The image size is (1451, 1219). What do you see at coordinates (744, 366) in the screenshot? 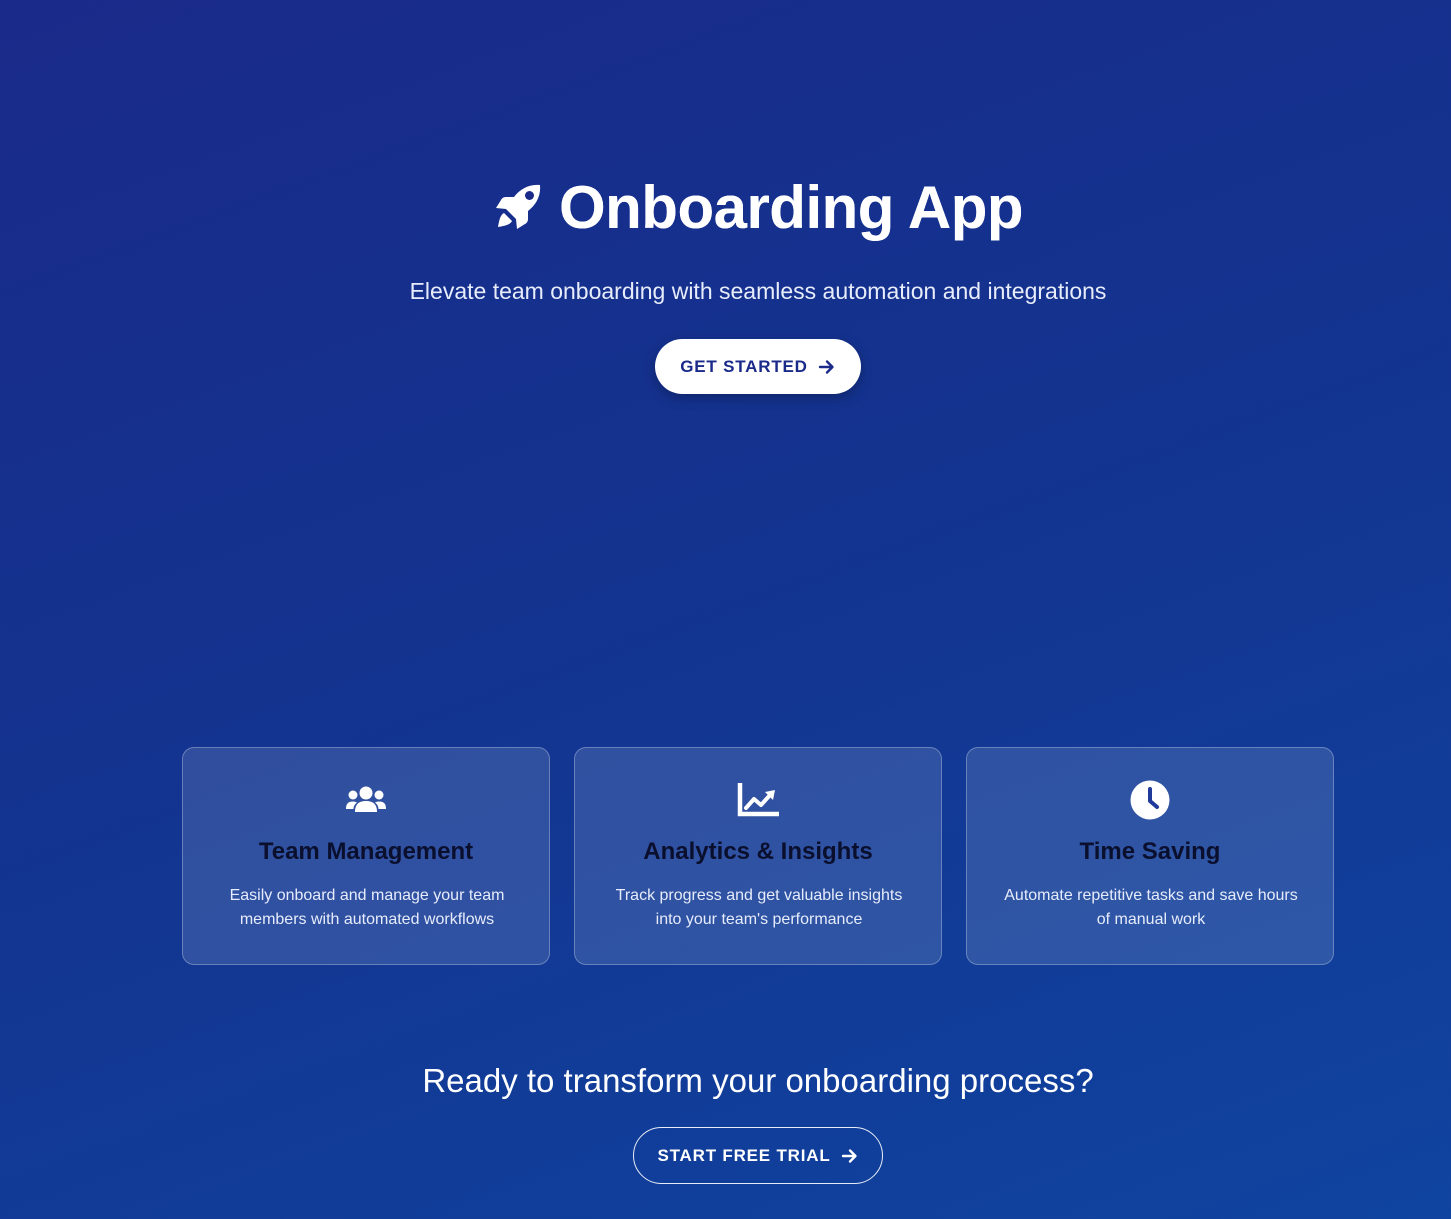
I see `get-started-label: GET STARTED` at bounding box center [744, 366].